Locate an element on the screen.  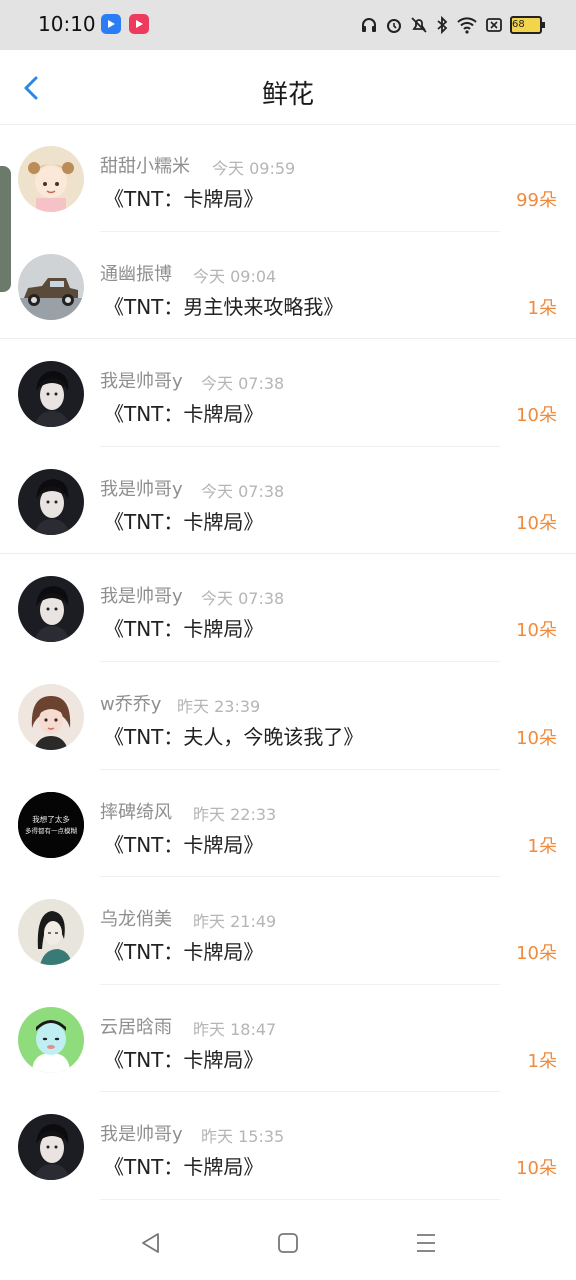
list-item: 甜甜小糯米 今天 09:59 《TNT：卡牌局》 99朵 is located at coordinates (288, 178).